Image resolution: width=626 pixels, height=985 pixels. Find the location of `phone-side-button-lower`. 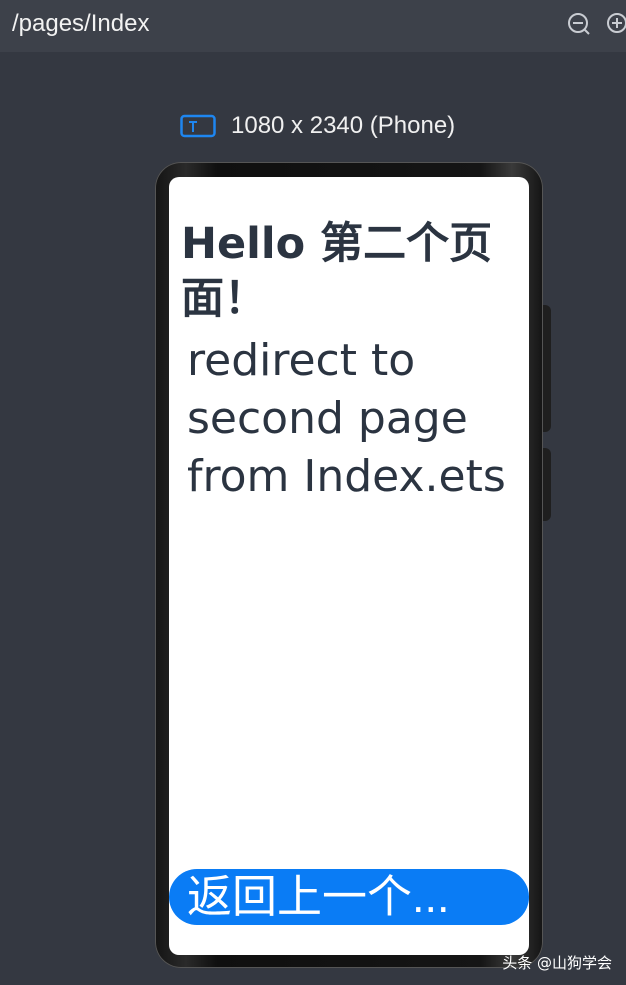

phone-side-button-lower is located at coordinates (546, 484).